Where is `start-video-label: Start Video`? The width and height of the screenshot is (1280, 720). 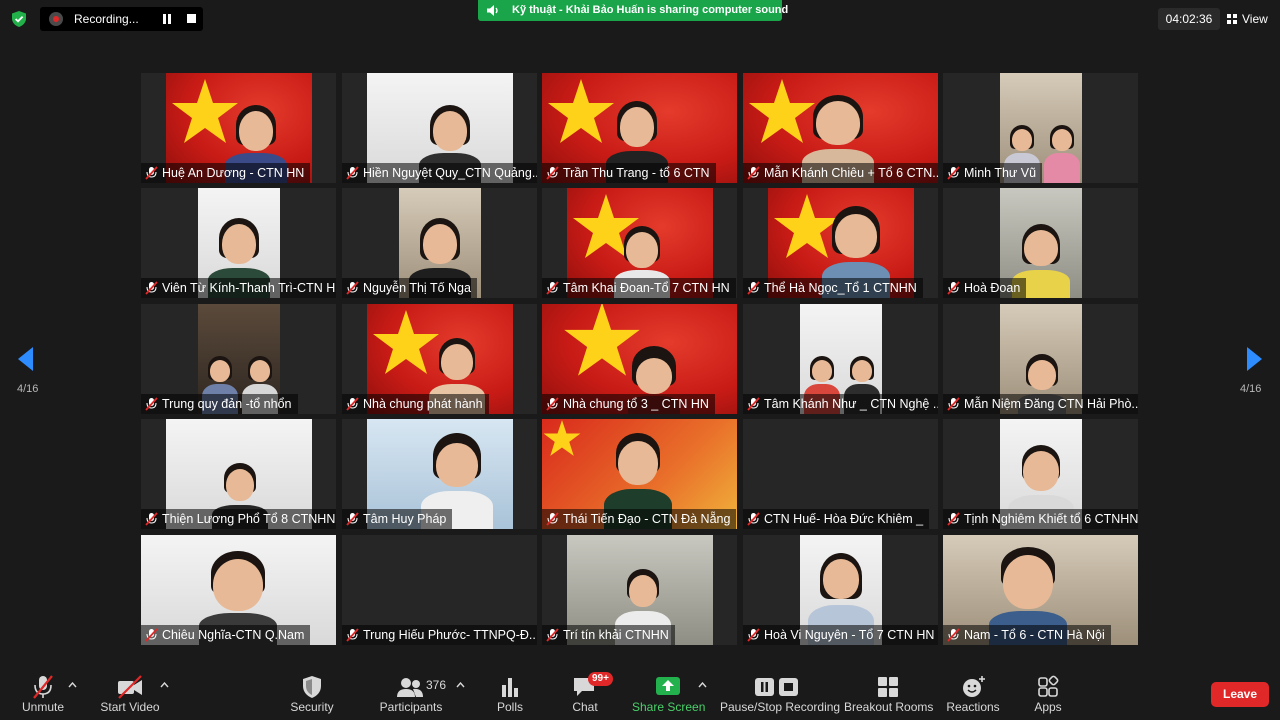 start-video-label: Start Video is located at coordinates (130, 707).